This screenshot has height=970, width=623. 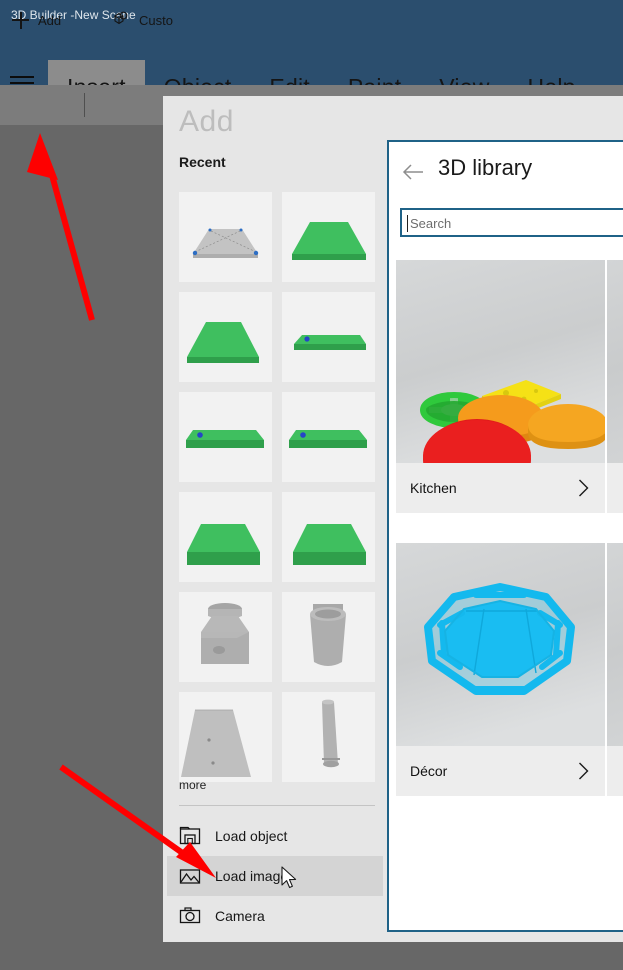 I want to click on title-bar: 3D Builder -New Scene, so click(x=311, y=15).